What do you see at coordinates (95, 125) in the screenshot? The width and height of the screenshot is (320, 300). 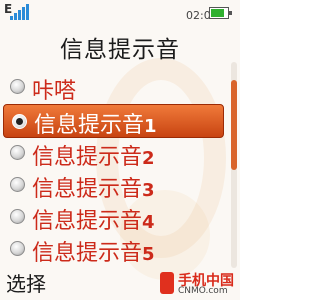 I see `option-label: 信息提示音1` at bounding box center [95, 125].